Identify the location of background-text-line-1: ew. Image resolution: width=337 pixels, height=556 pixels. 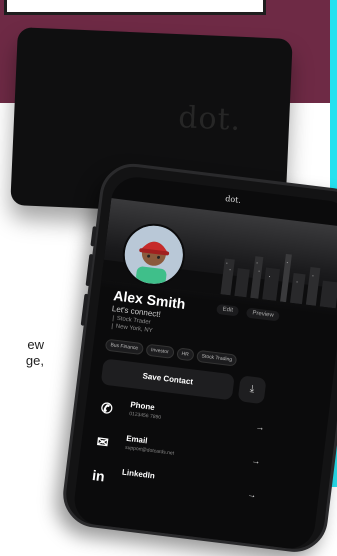
(35, 344).